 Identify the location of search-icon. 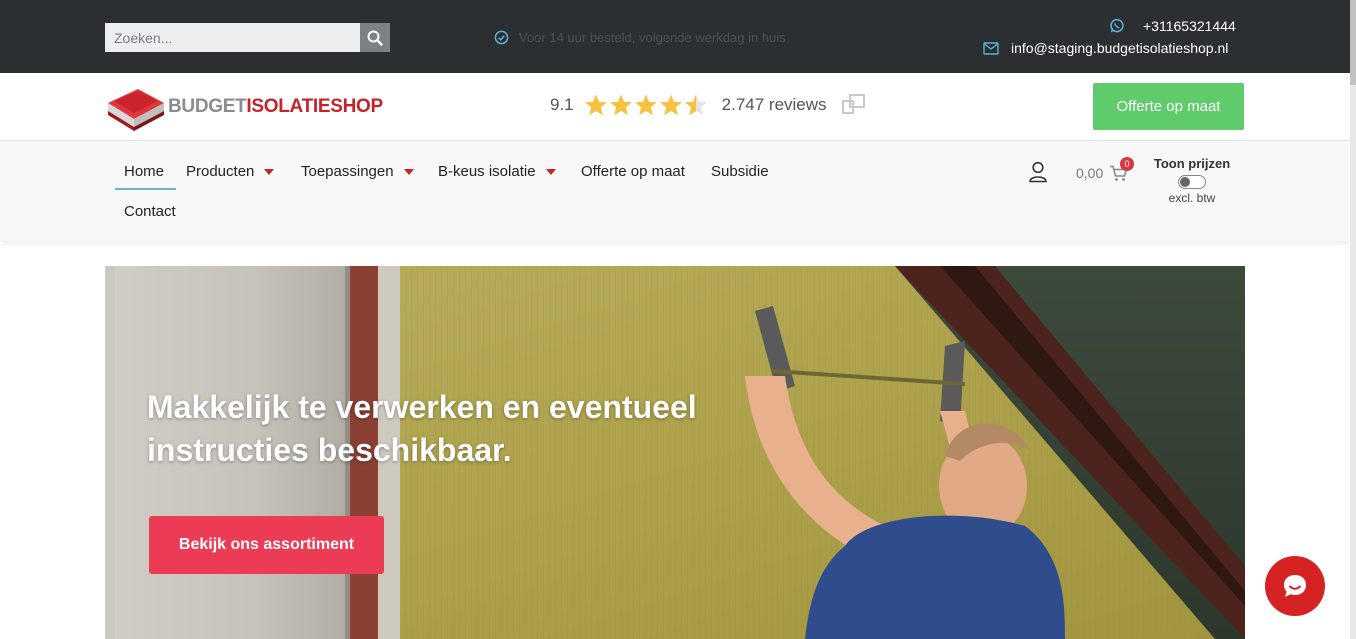
(375, 38).